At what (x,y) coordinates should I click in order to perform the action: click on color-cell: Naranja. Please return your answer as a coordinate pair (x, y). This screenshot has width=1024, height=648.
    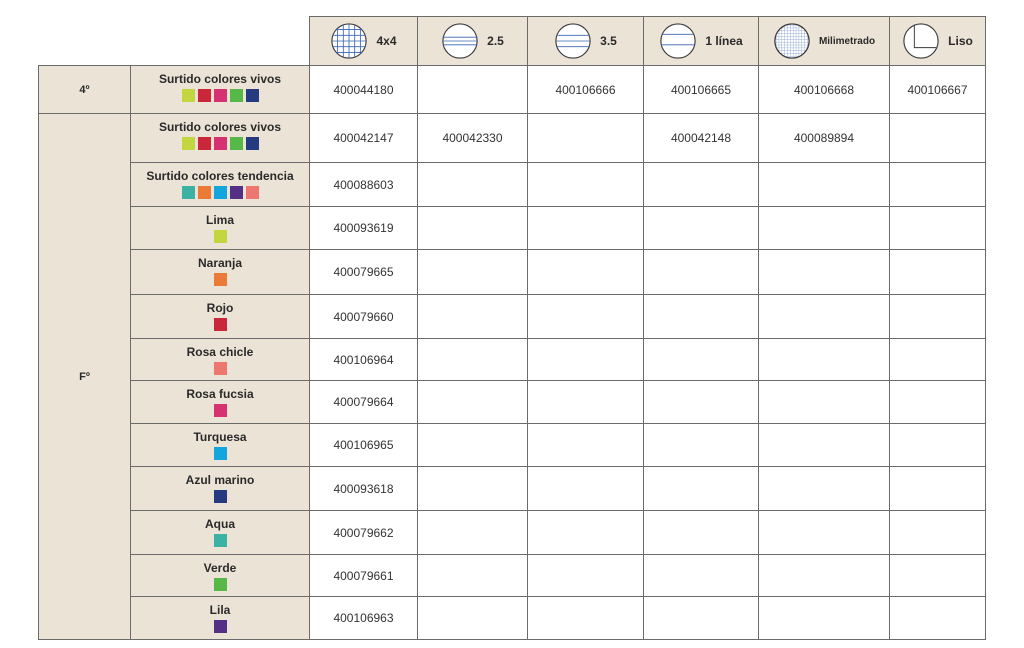
    Looking at the image, I should click on (220, 272).